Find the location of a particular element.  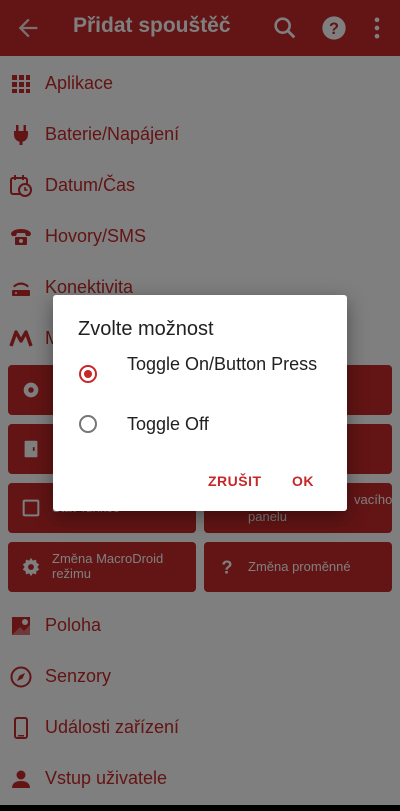

ok-button: OK is located at coordinates (303, 481).